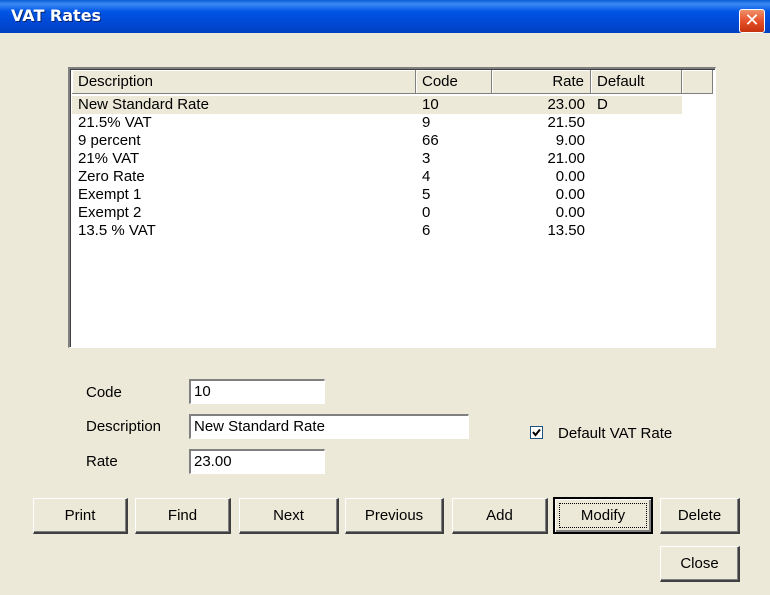 This screenshot has width=770, height=595. What do you see at coordinates (570, 140) in the screenshot?
I see `cell-rate: 9.00` at bounding box center [570, 140].